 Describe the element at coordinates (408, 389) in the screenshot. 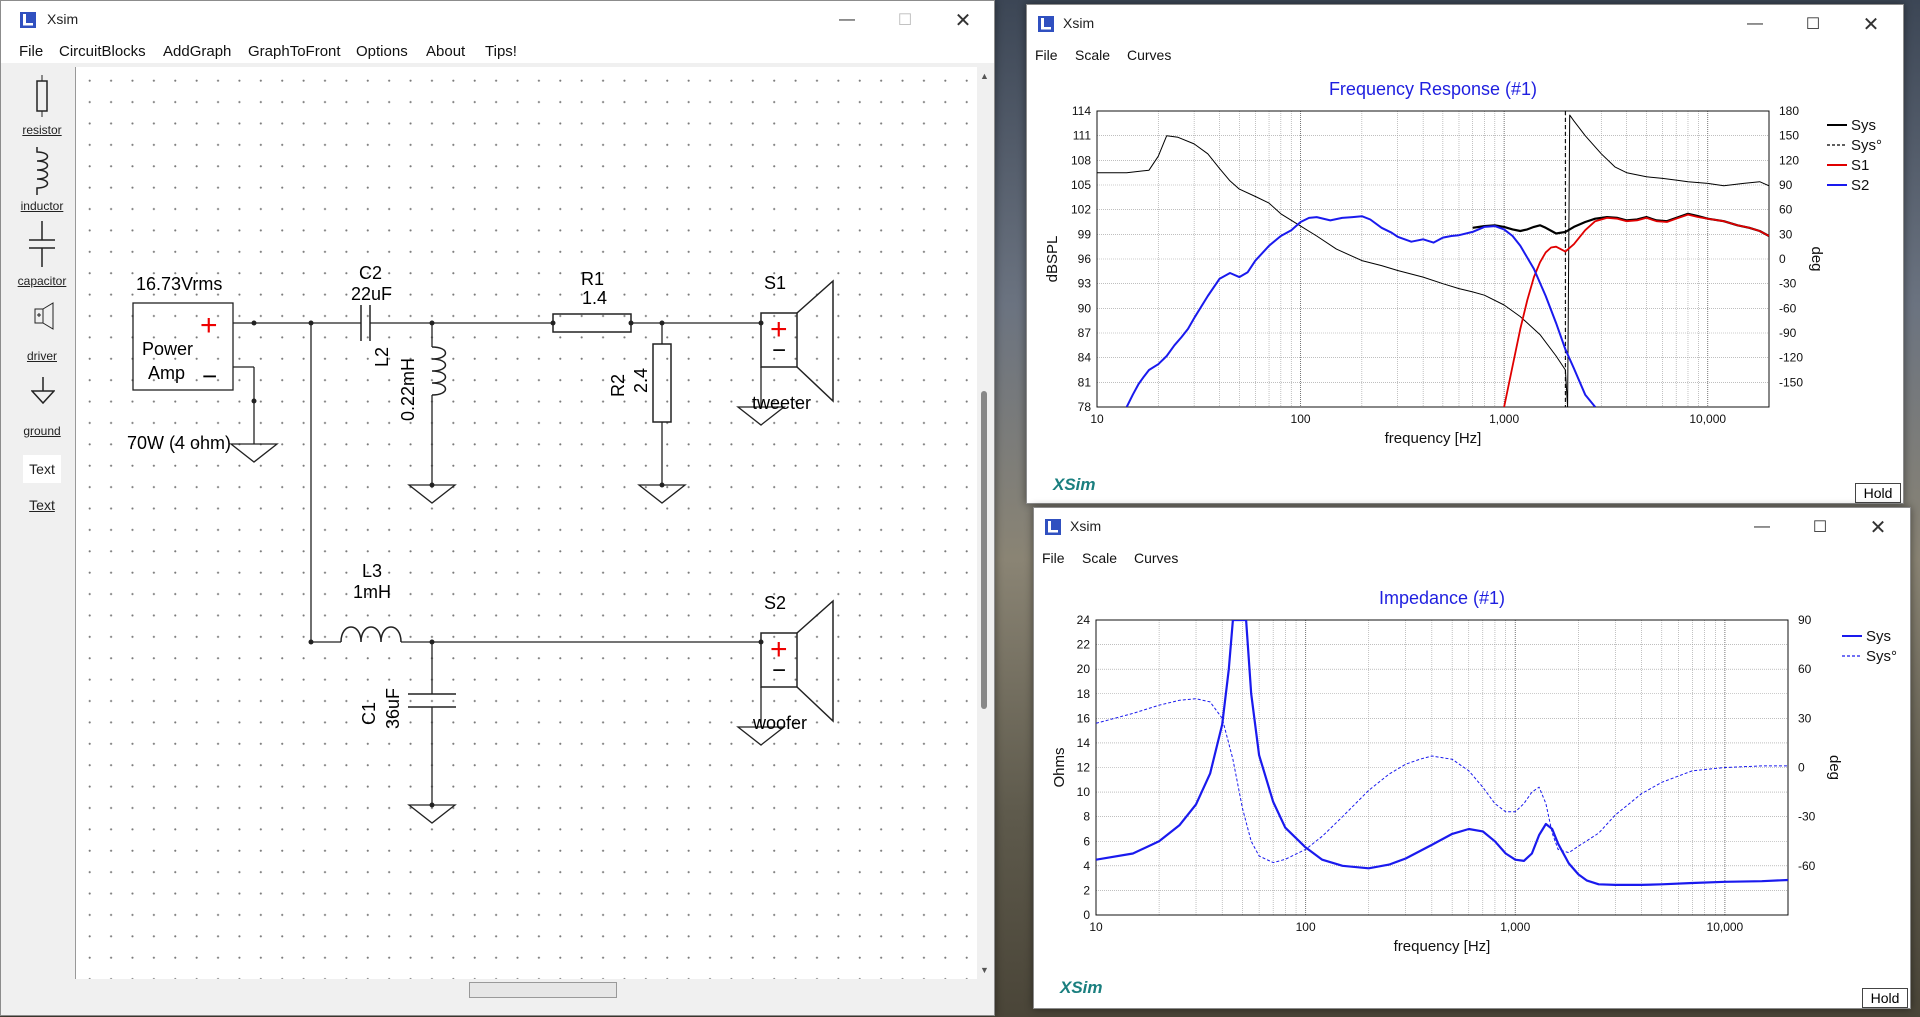

I see `l2-value: 0.22mH` at that location.